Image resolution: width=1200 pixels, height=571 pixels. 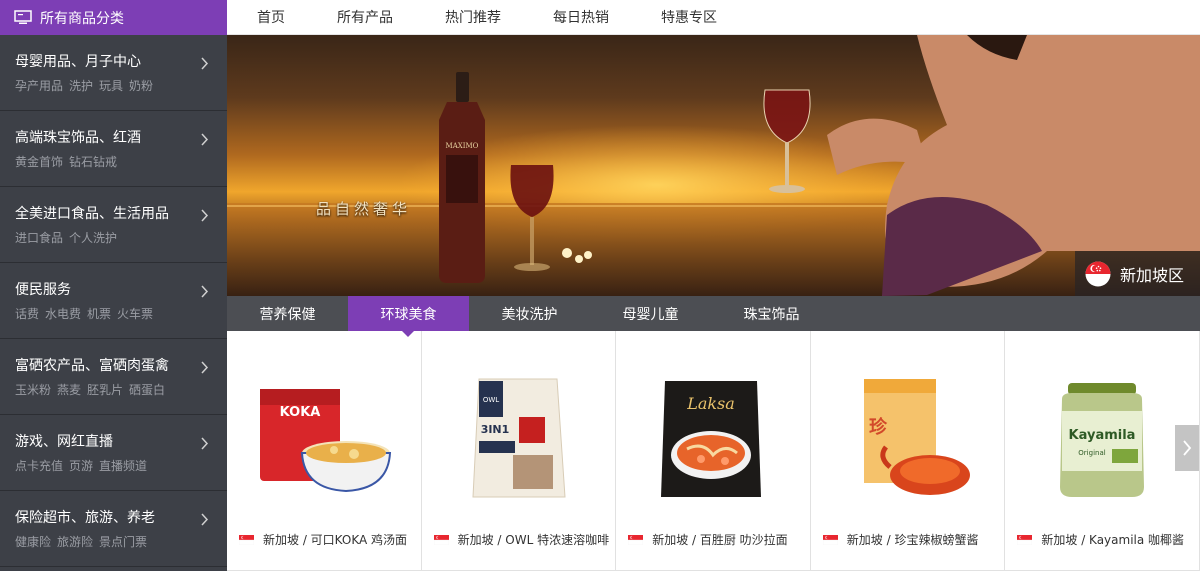 What do you see at coordinates (121, 442) in the screenshot?
I see `category-title: 游戏、网红直播` at bounding box center [121, 442].